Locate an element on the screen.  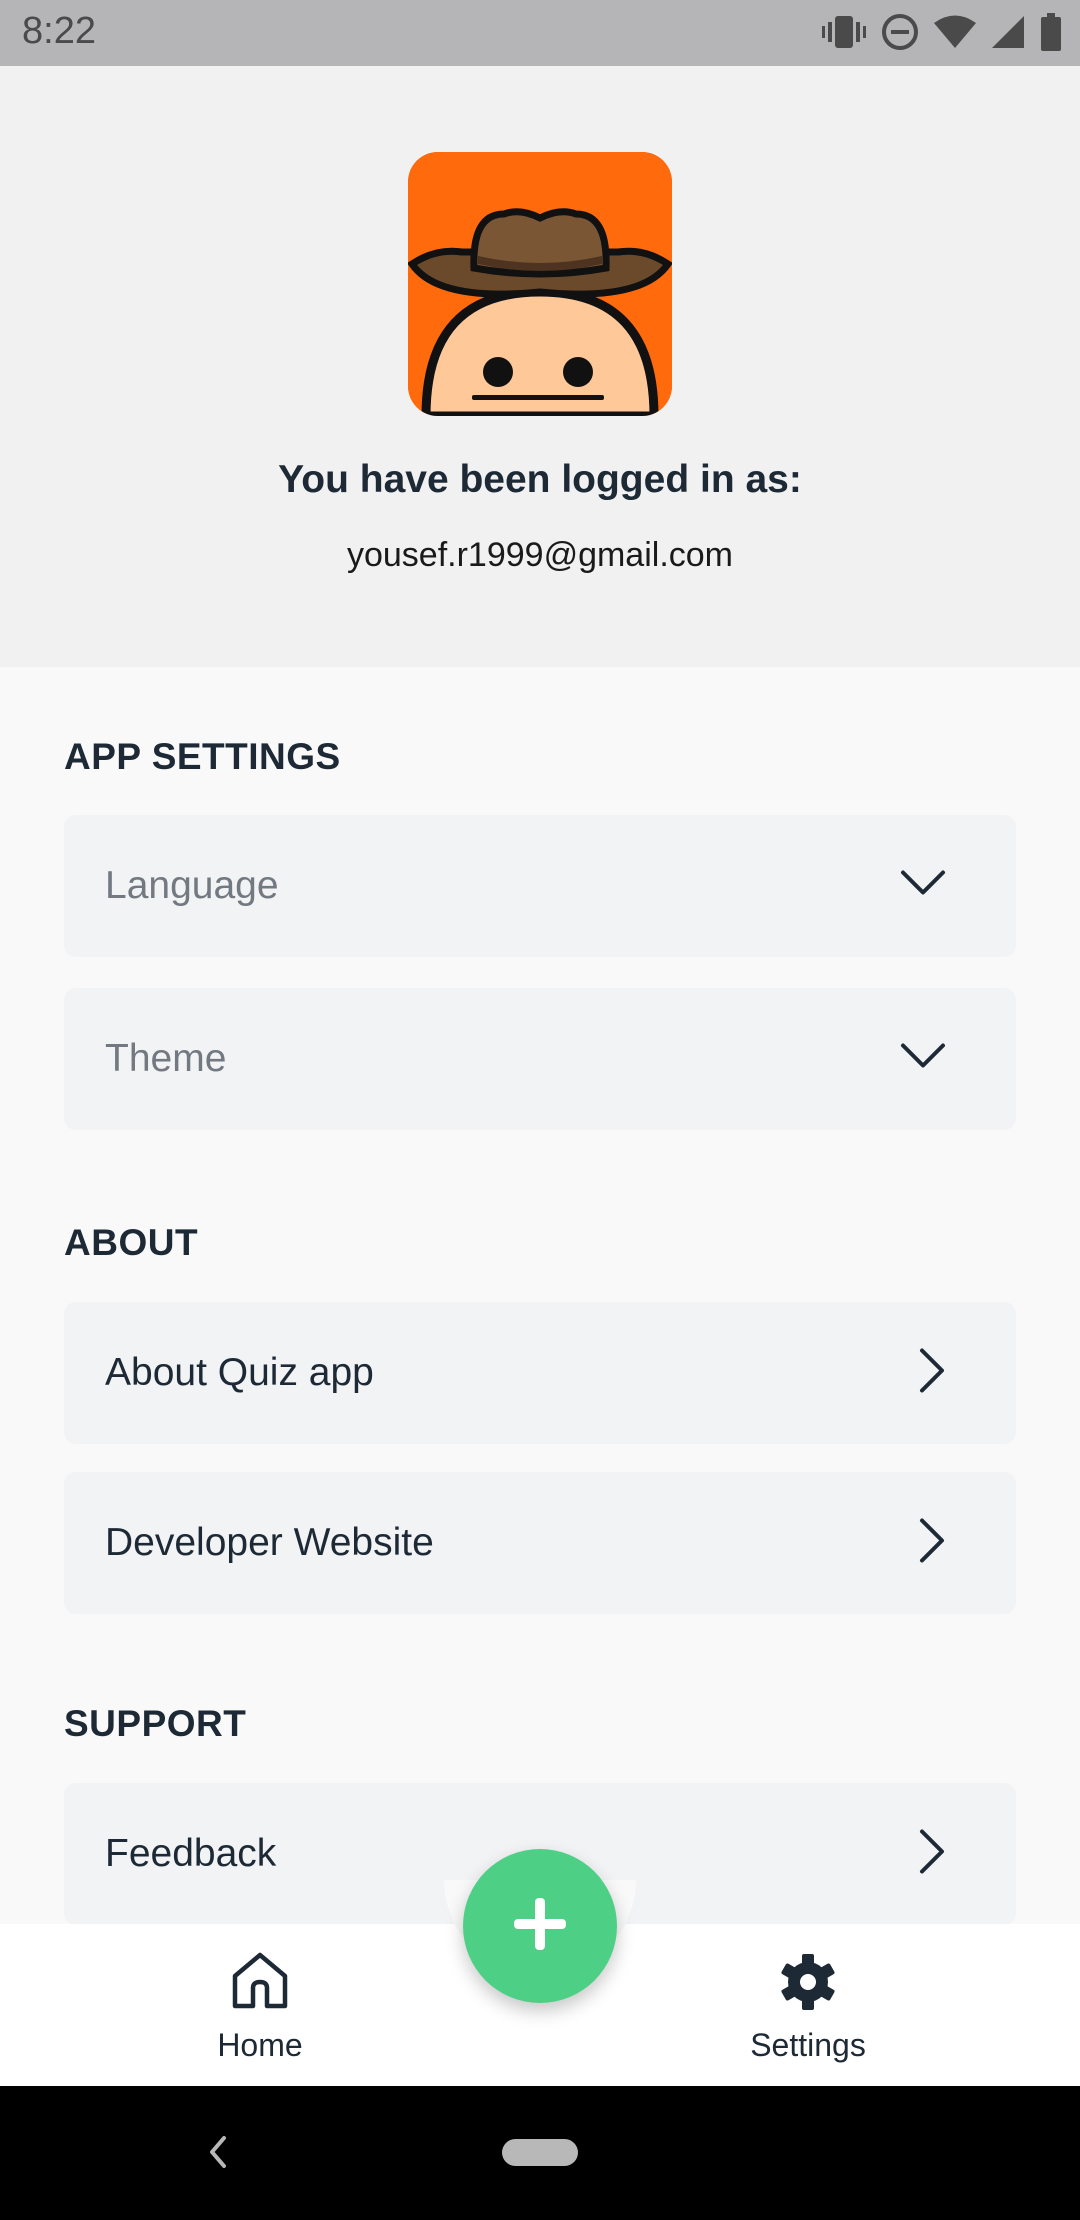
plus-icon is located at coordinates (540, 1926).